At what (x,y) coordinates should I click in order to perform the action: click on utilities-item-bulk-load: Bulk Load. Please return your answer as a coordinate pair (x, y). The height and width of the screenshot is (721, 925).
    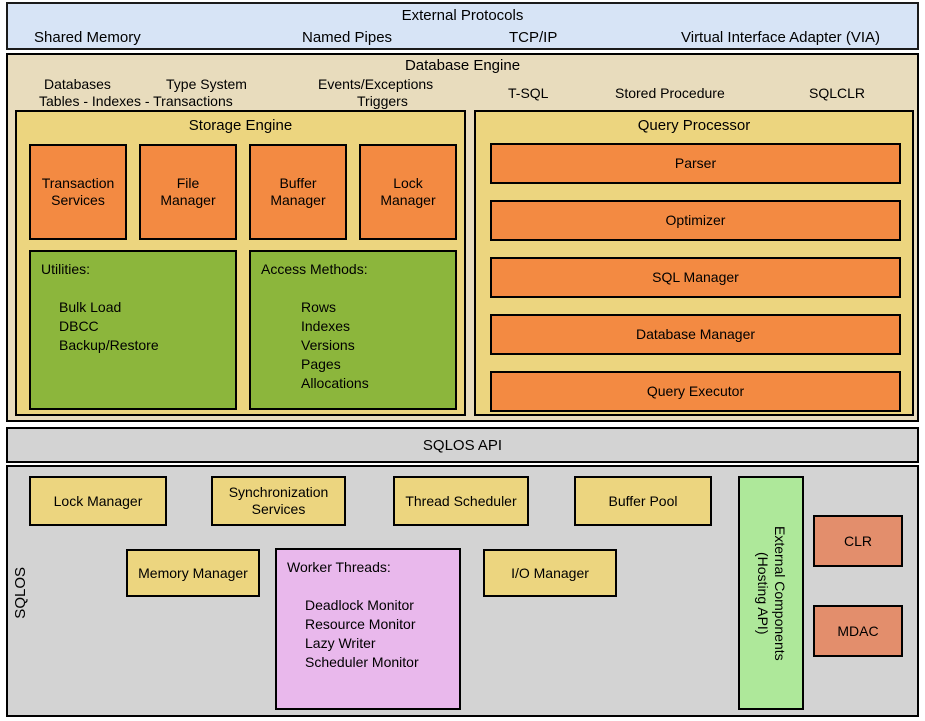
    Looking at the image, I should click on (90, 307).